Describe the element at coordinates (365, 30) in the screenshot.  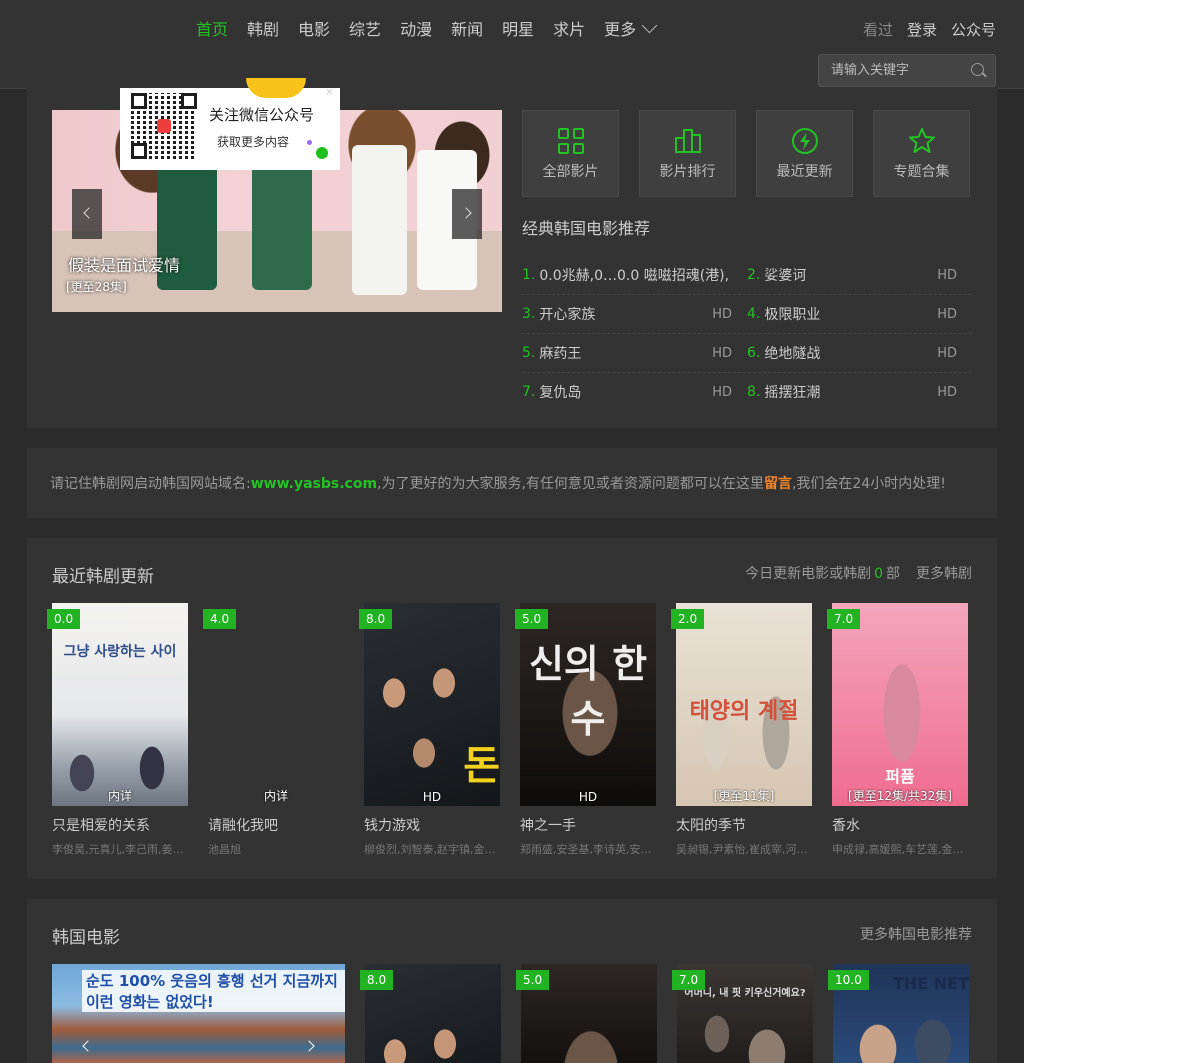
I see `nav-item-variety: 综艺` at that location.